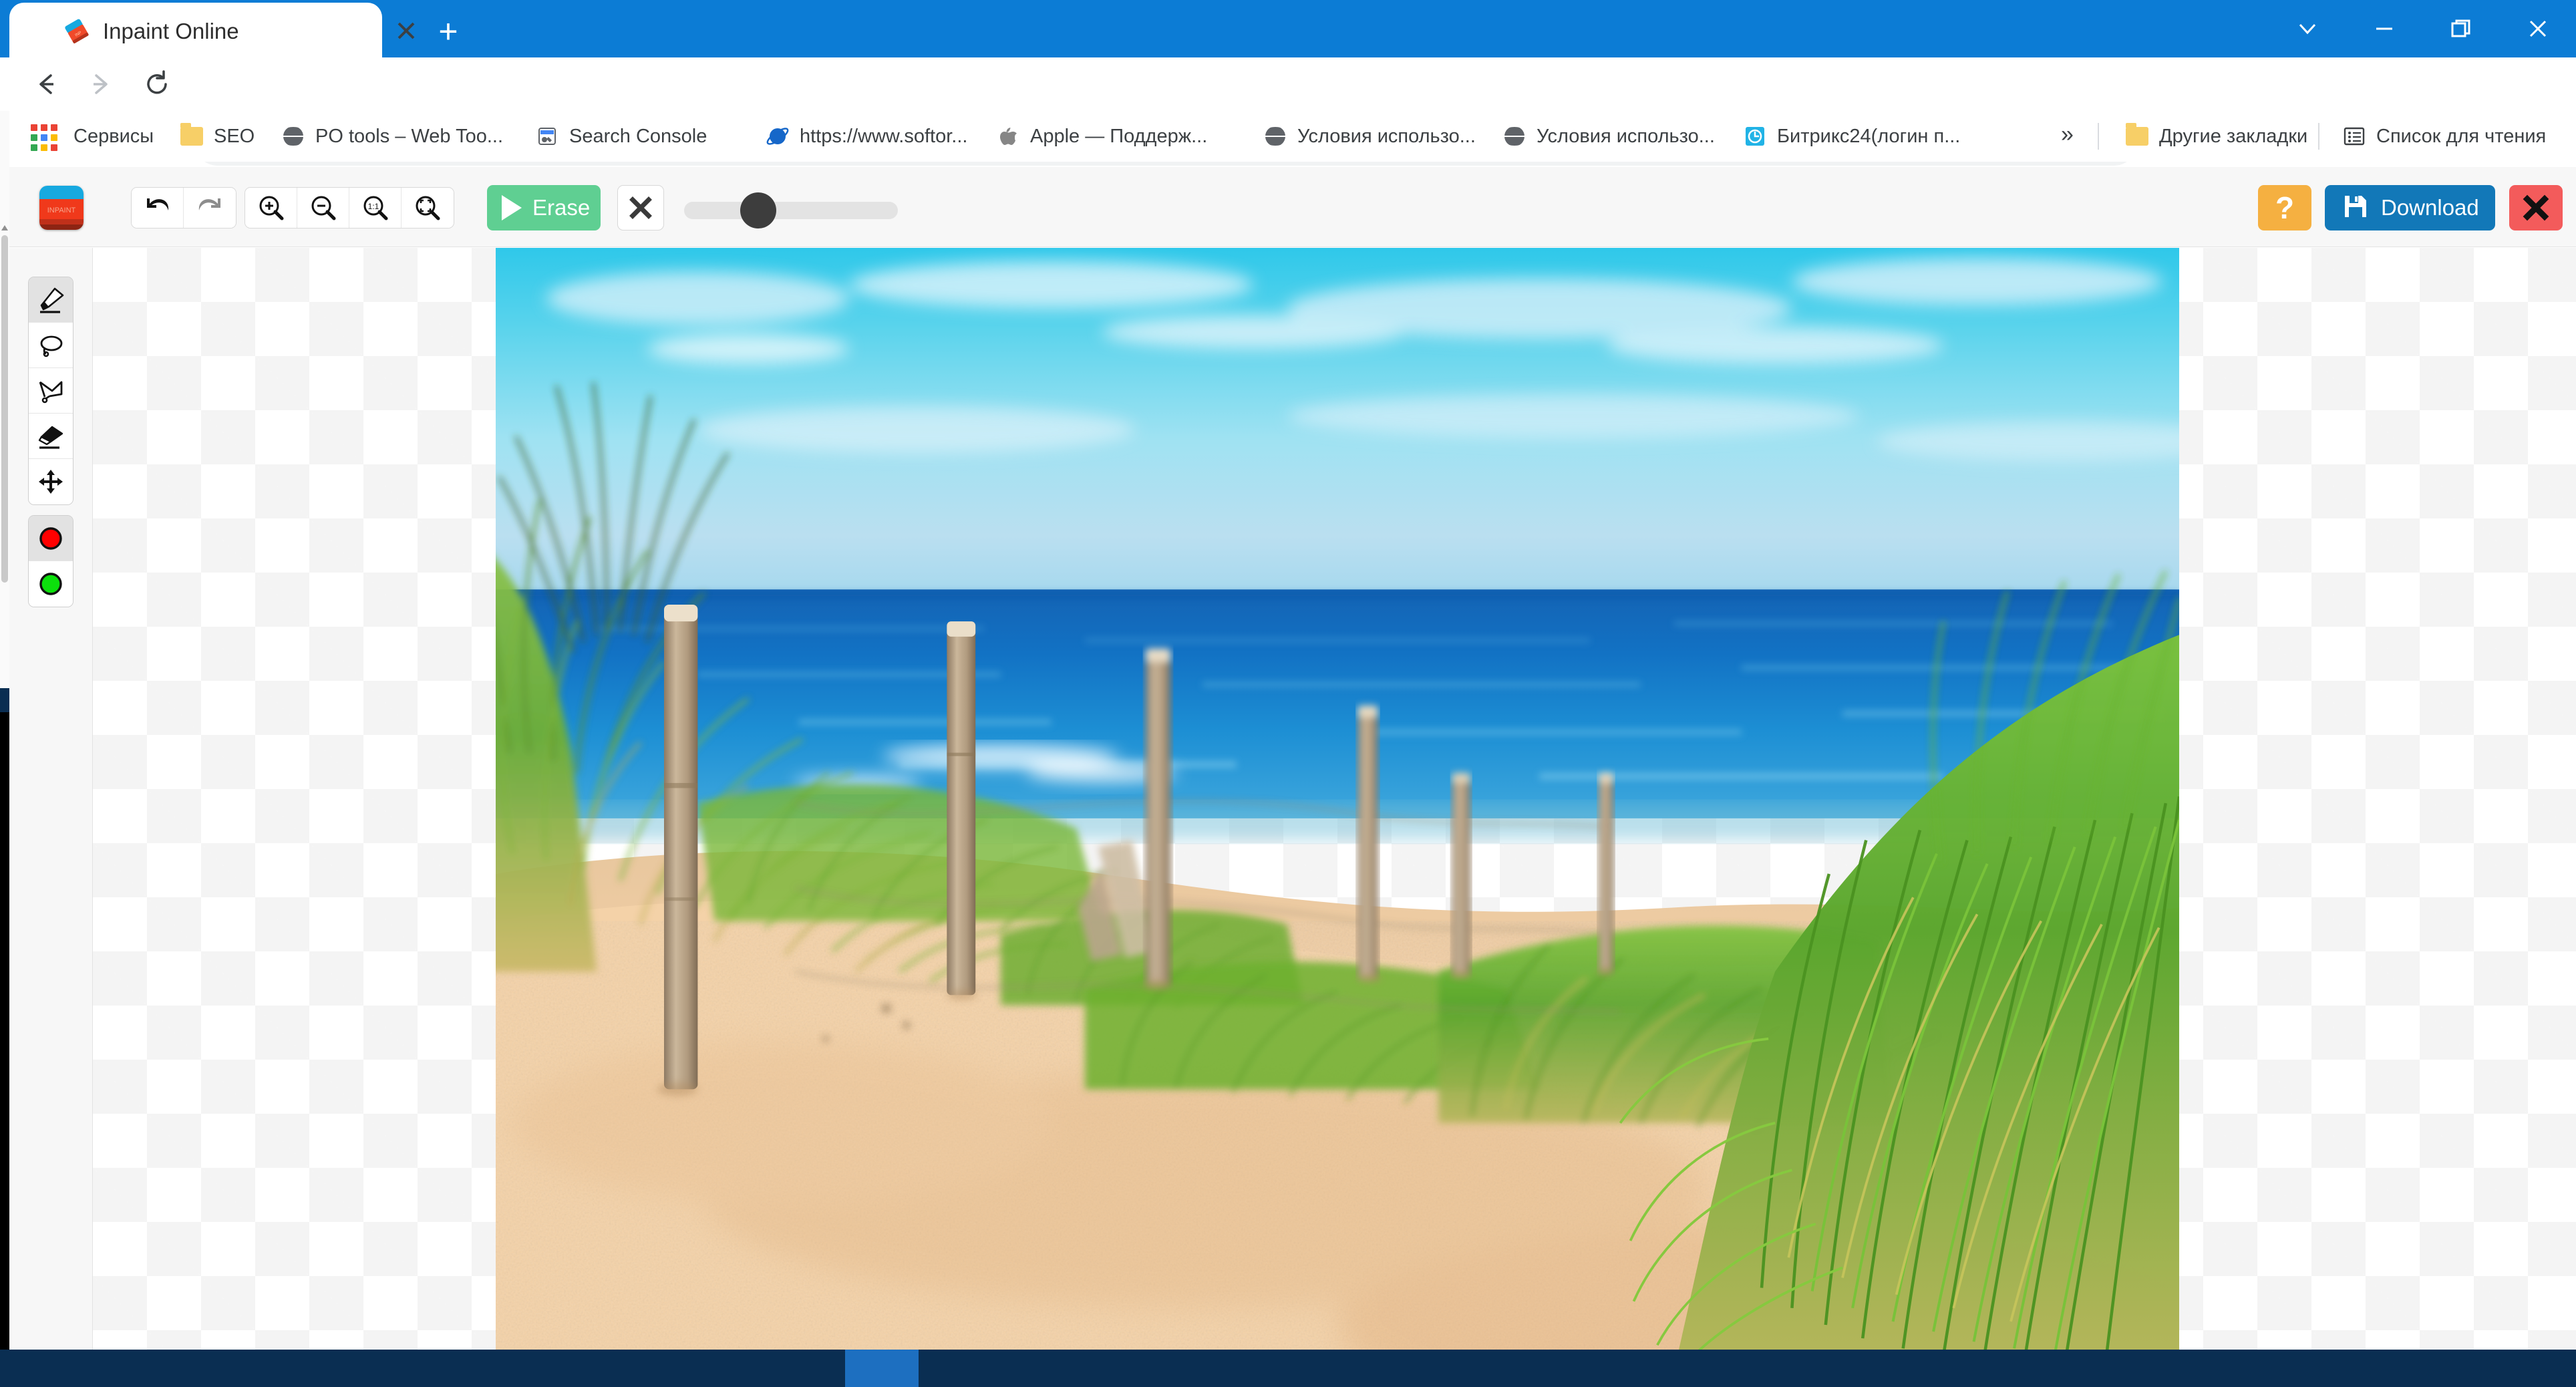 This screenshot has width=2576, height=1387. What do you see at coordinates (2307, 28) in the screenshot?
I see `chevron-down-icon` at bounding box center [2307, 28].